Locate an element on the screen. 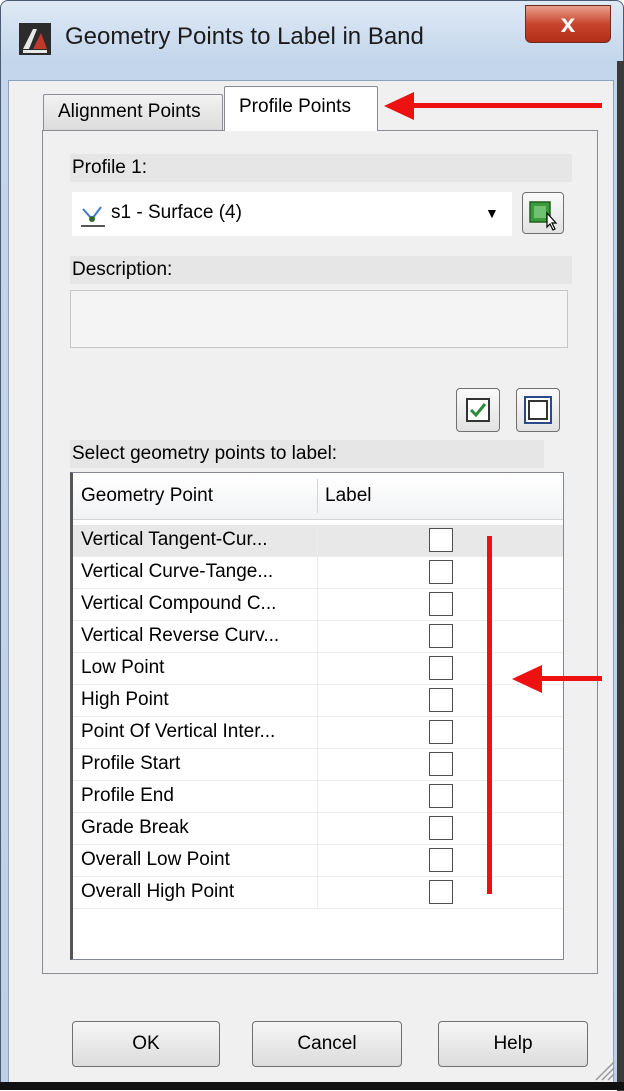  tab-alignment-points: Alignment Points is located at coordinates (133, 112).